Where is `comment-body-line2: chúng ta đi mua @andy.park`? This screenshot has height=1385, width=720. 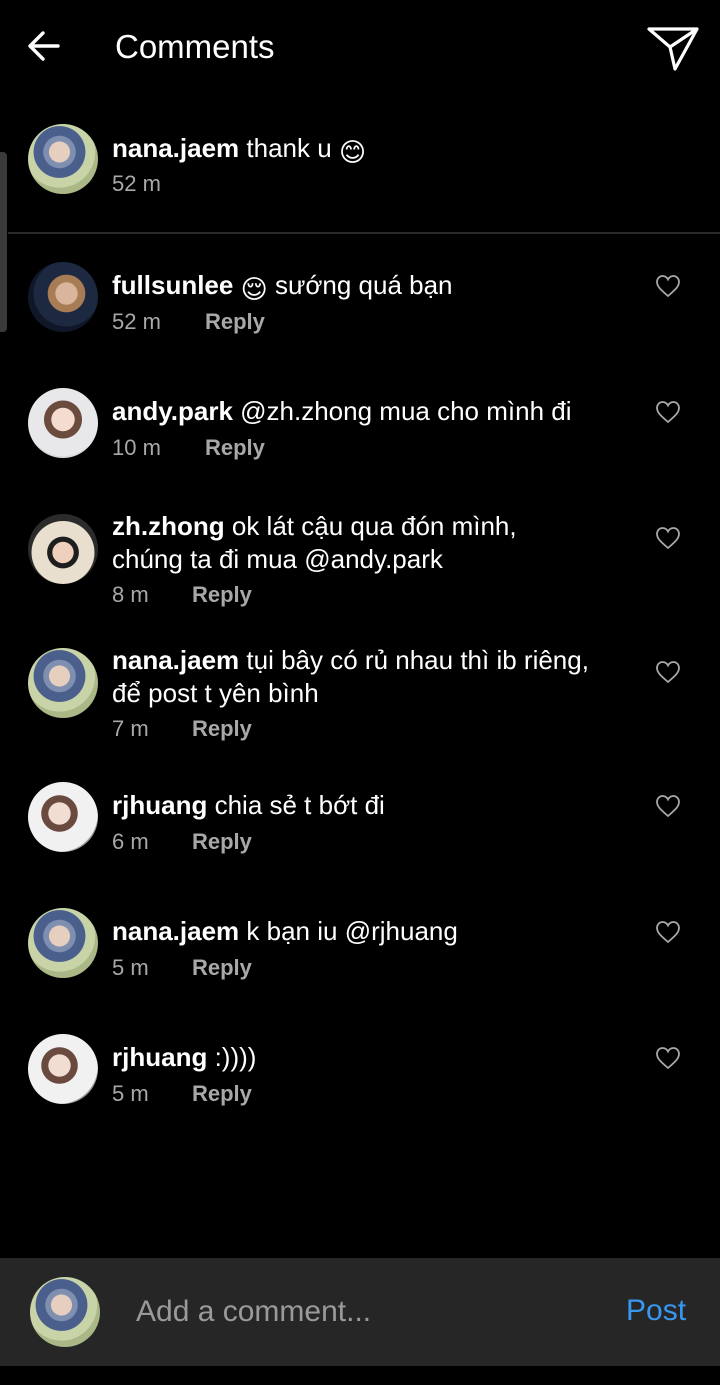
comment-body-line2: chúng ta đi mua @andy.park is located at coordinates (277, 559).